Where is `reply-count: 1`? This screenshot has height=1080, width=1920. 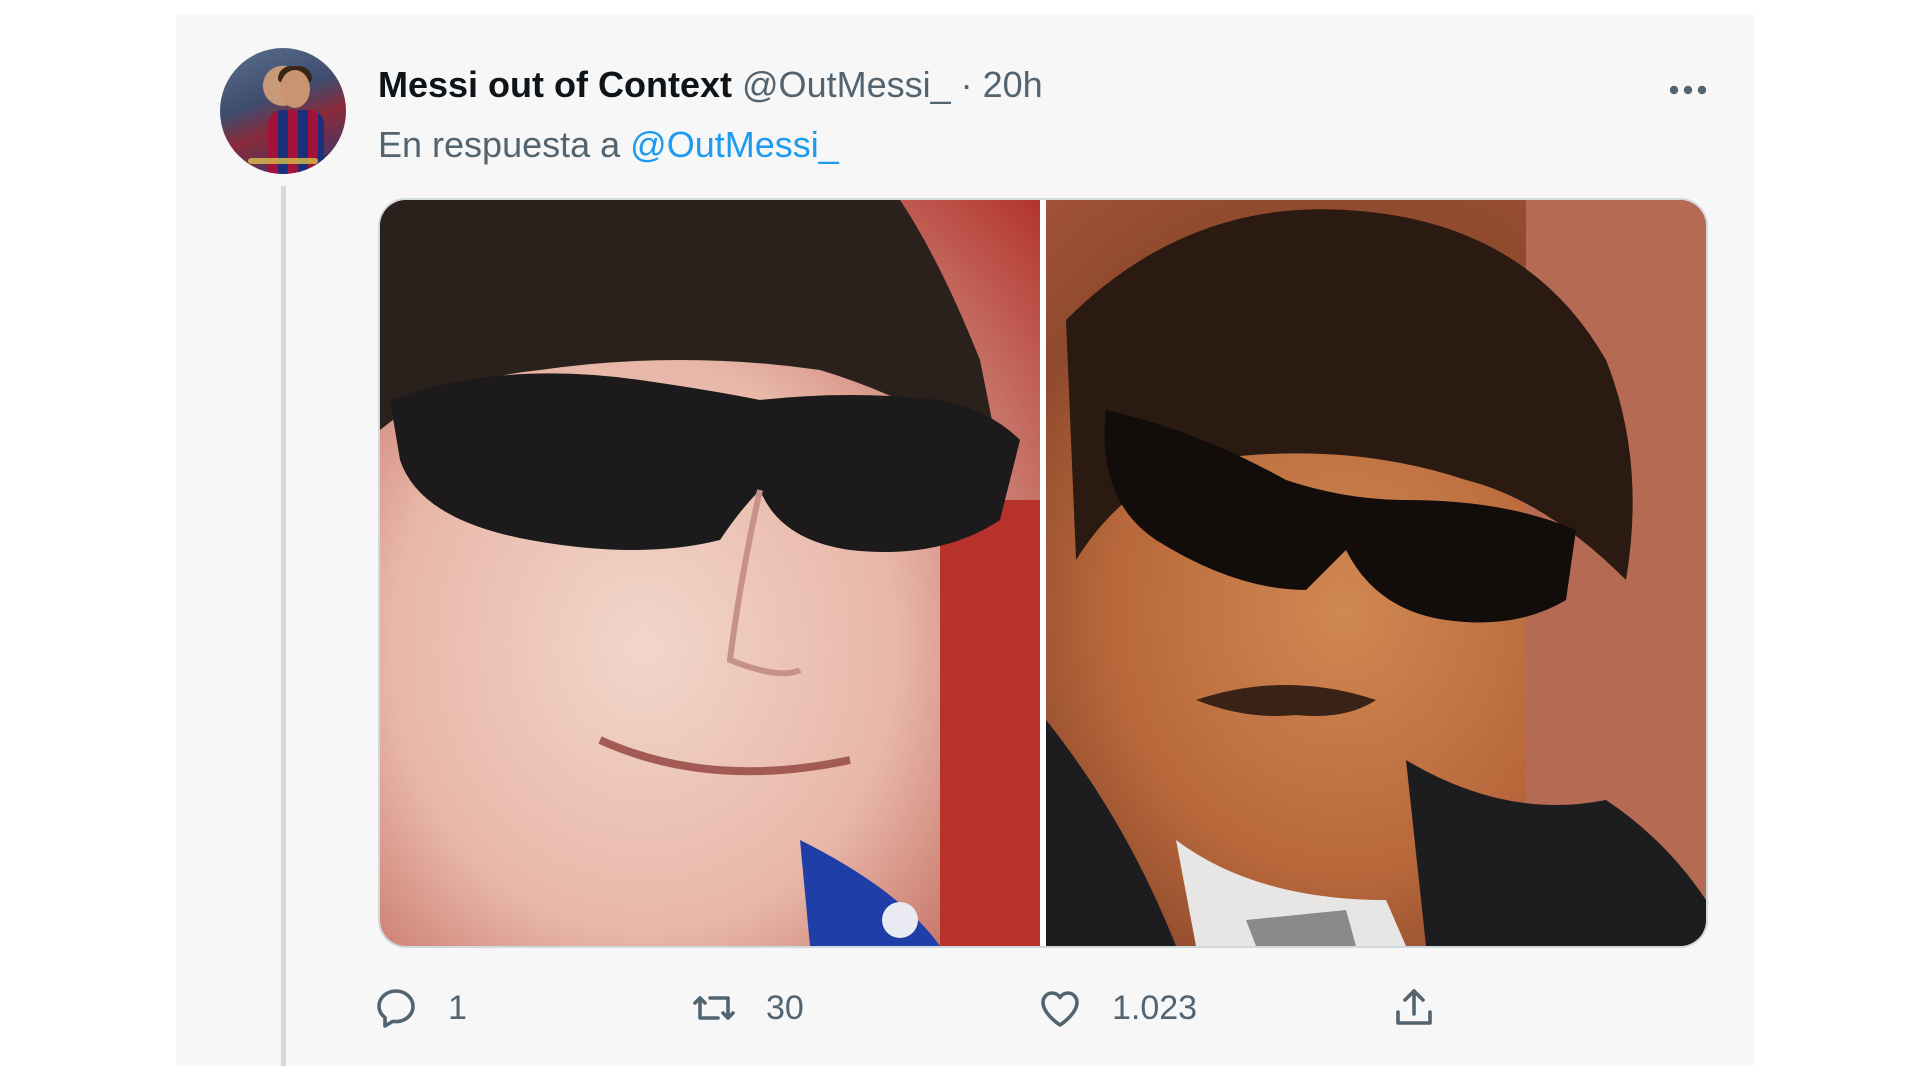 reply-count: 1 is located at coordinates (457, 1007).